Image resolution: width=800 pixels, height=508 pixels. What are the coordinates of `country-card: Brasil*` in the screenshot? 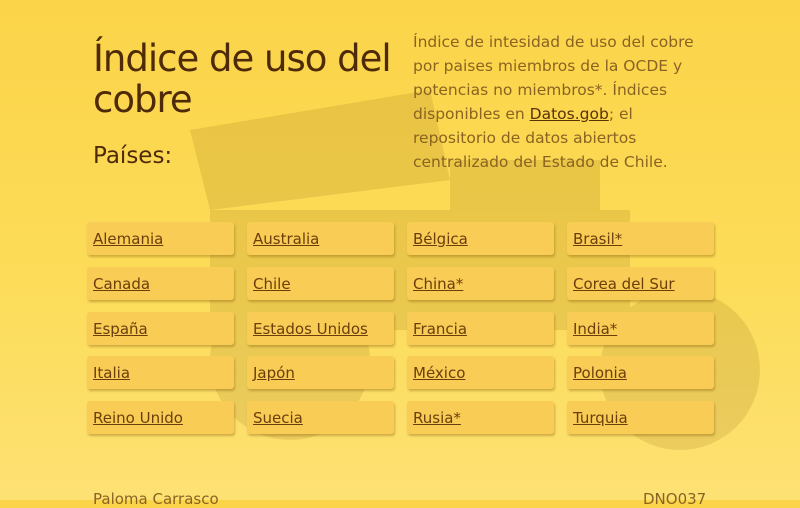 It's located at (640, 238).